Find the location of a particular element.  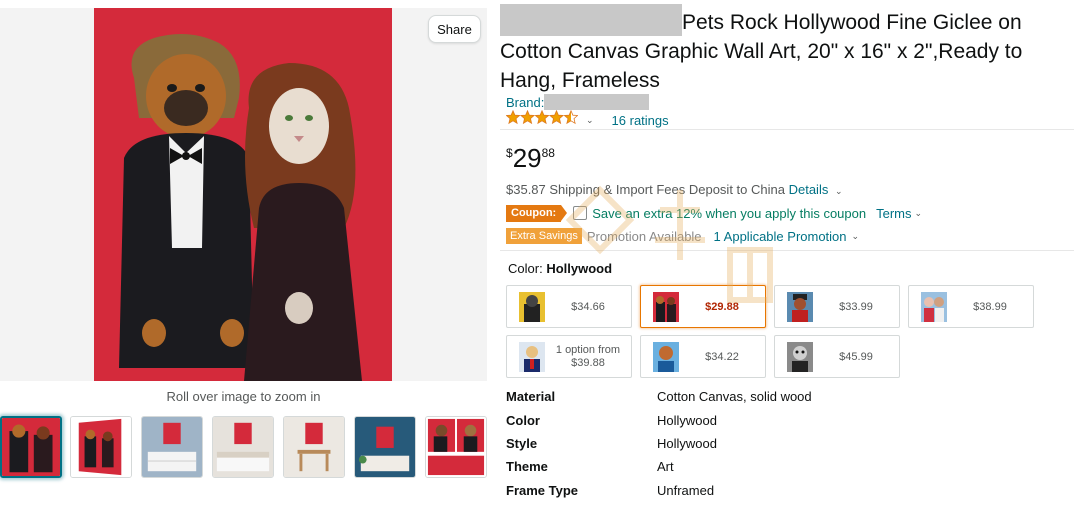

rating-row: ⌄ 16 ratings is located at coordinates (587, 119).